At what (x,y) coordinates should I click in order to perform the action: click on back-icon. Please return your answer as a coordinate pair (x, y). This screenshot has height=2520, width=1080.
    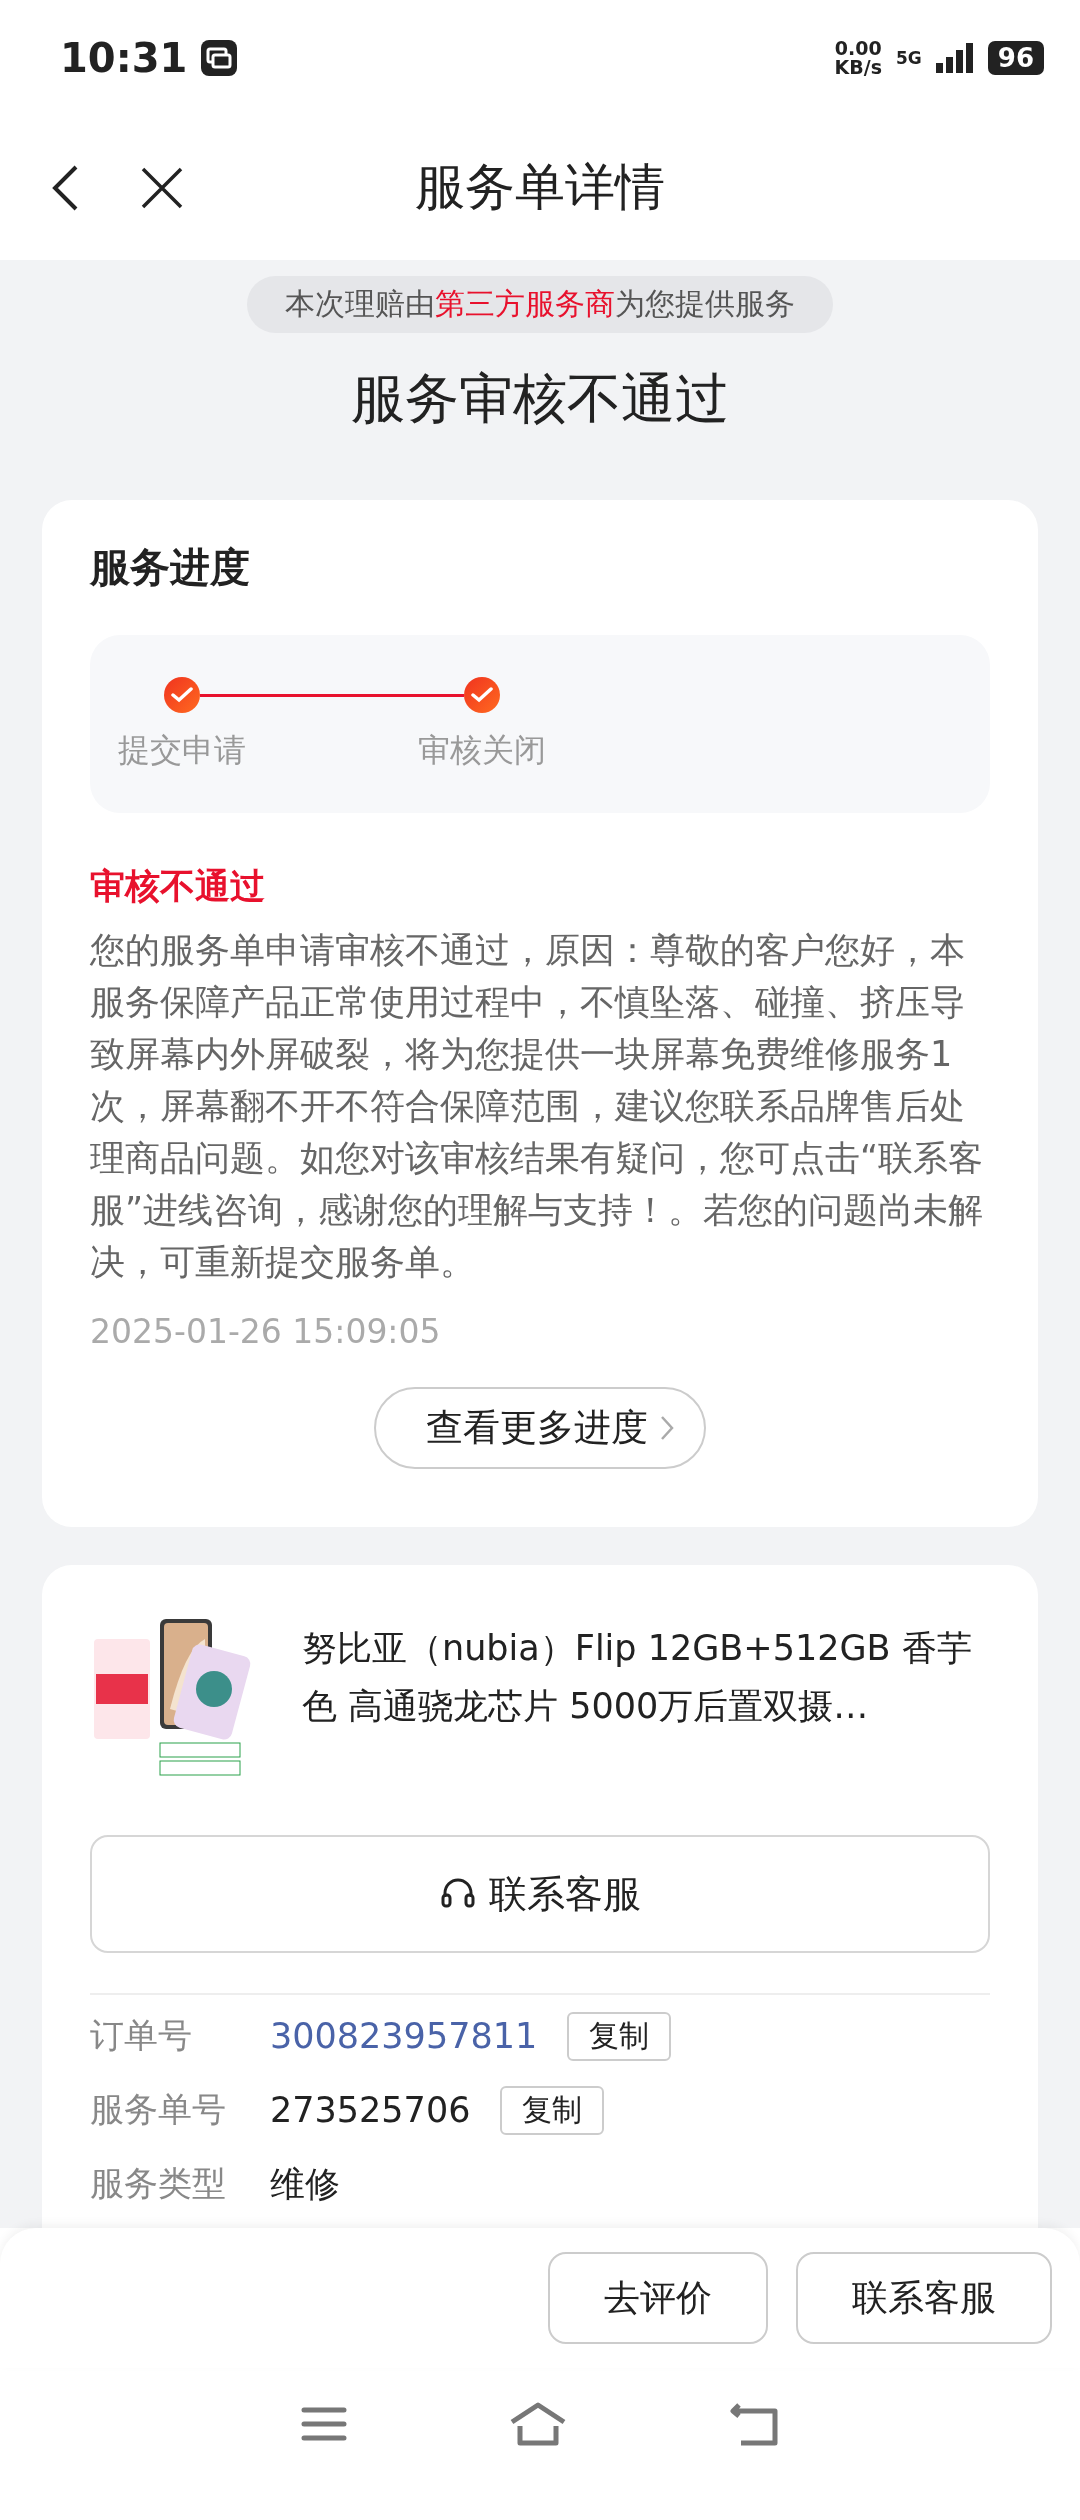
    Looking at the image, I should click on (754, 2424).